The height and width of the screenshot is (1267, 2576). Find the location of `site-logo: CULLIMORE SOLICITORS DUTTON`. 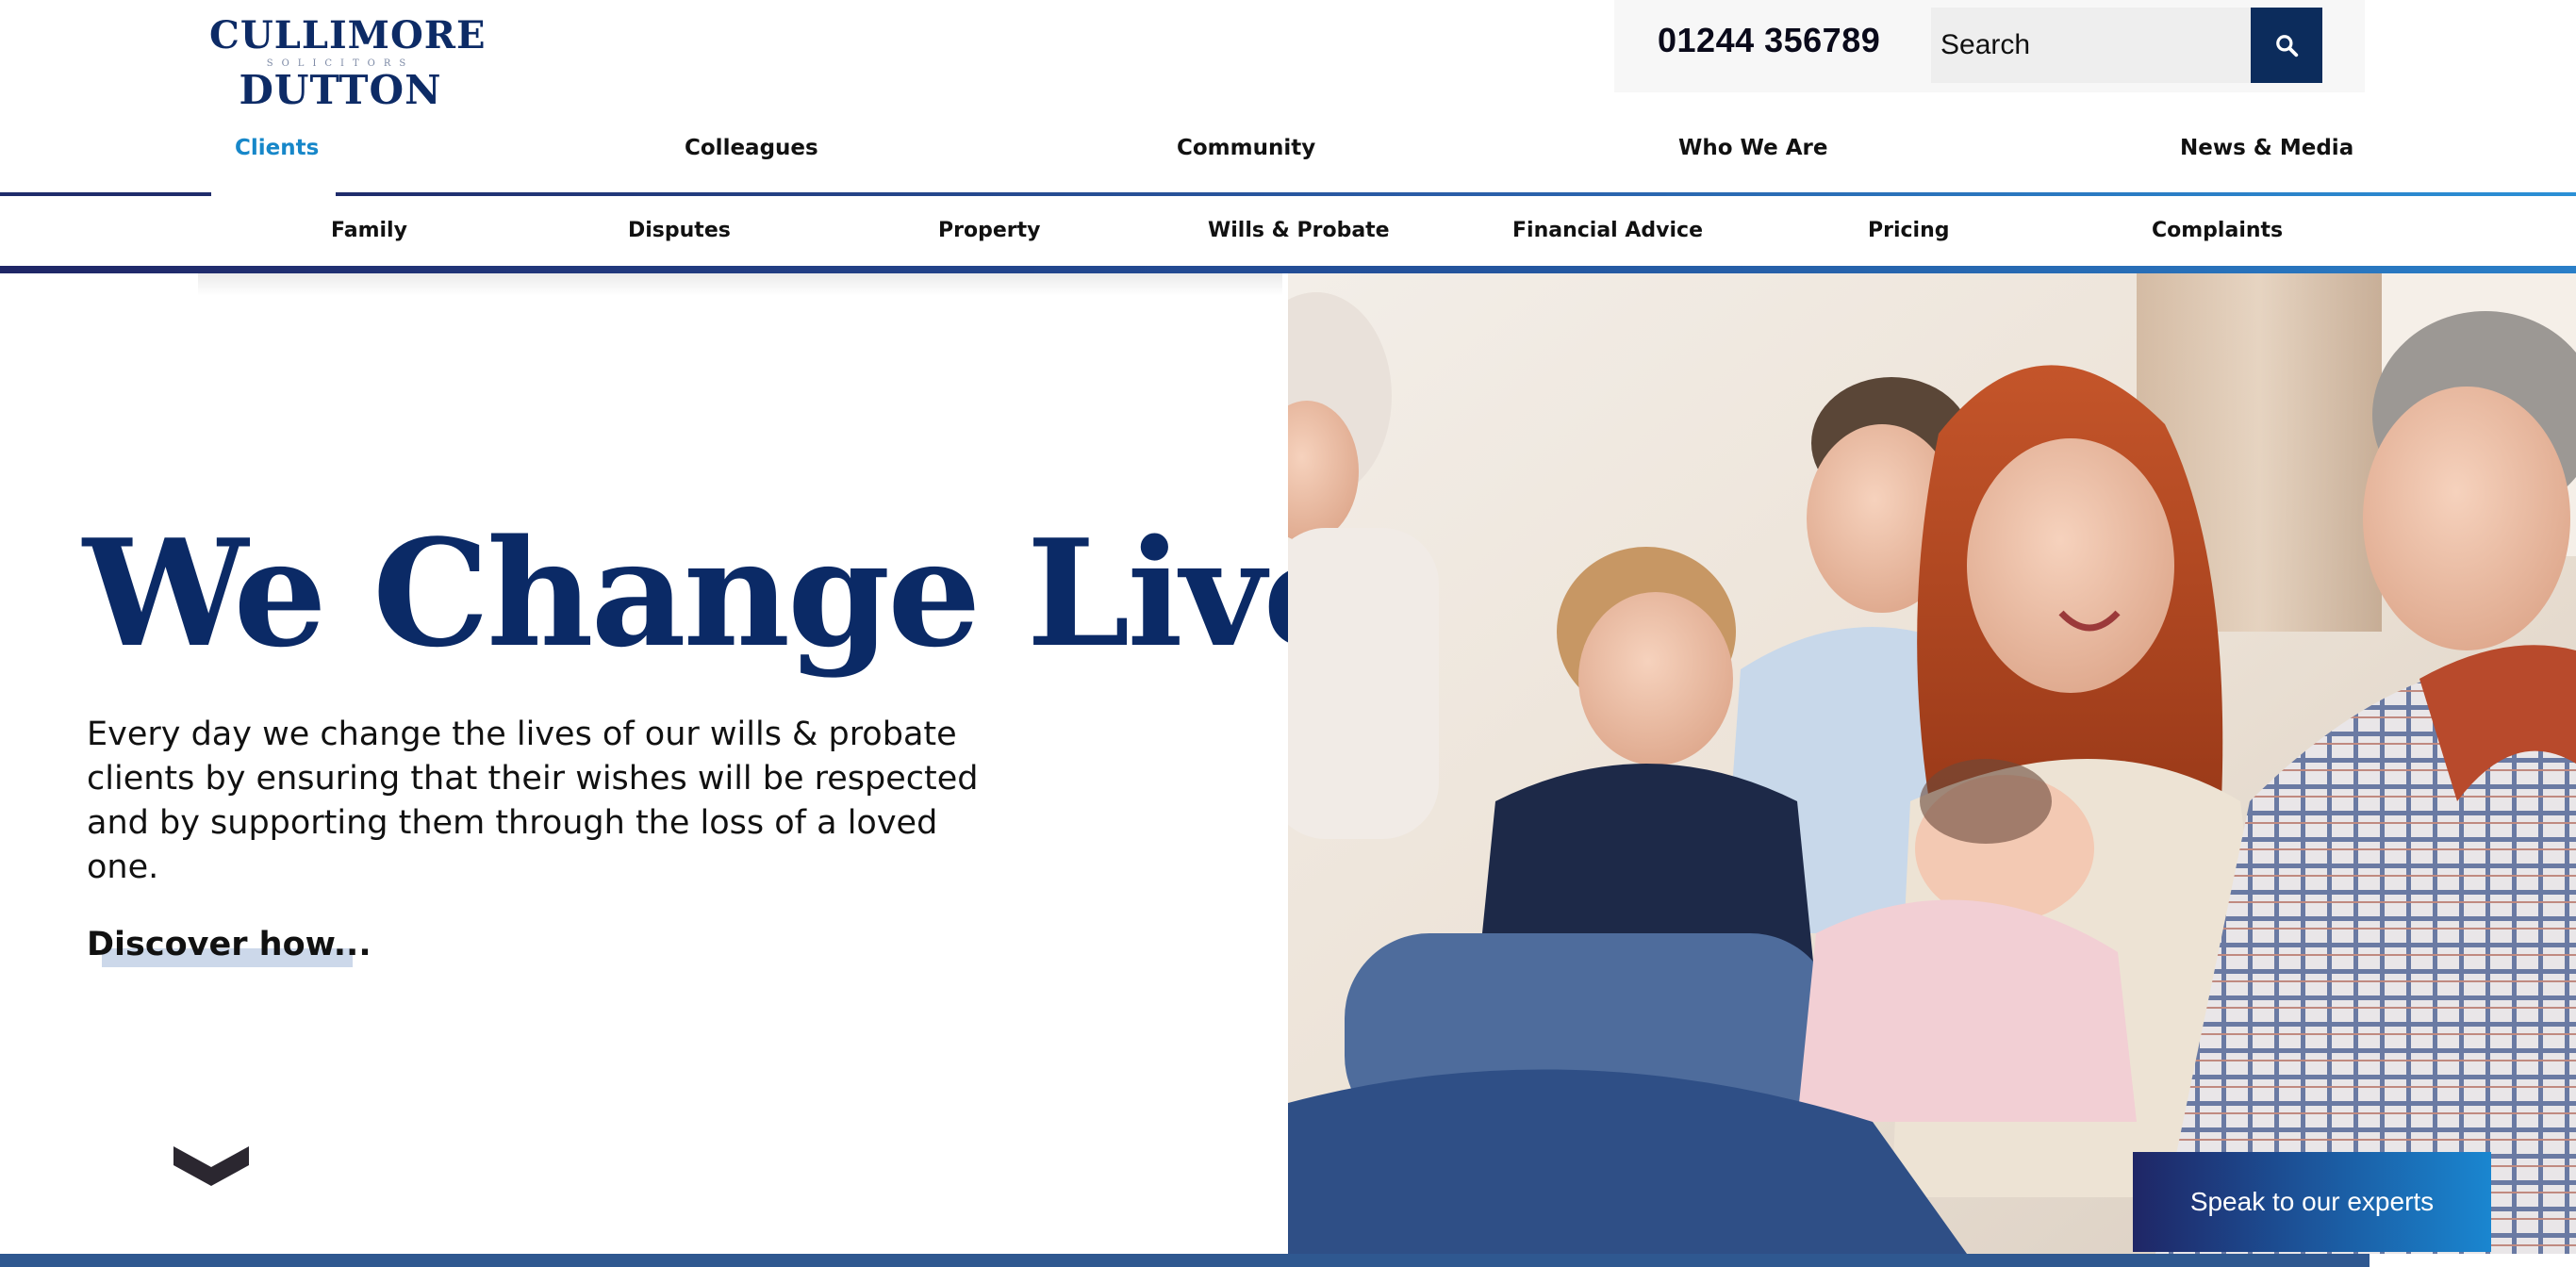

site-logo: CULLIMORE SOLICITORS DUTTON is located at coordinates (348, 63).